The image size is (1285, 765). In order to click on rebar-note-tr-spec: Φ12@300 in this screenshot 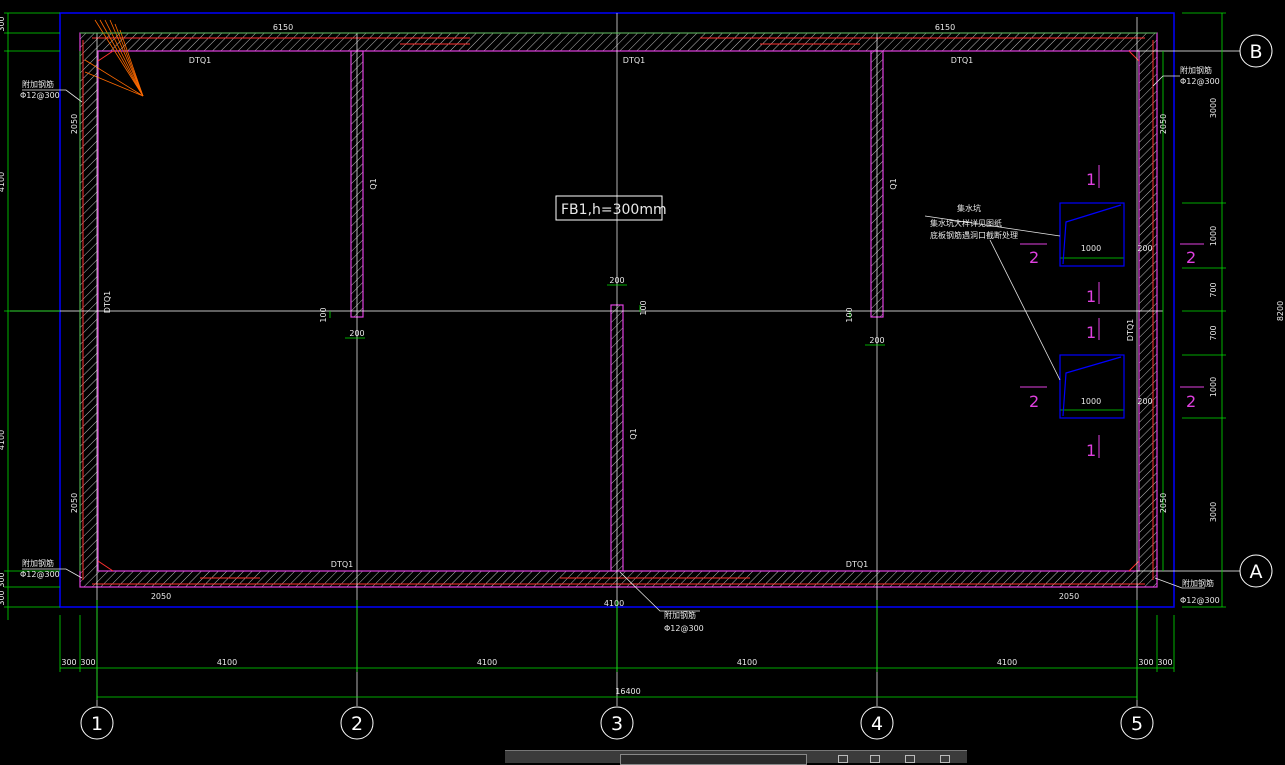, I will do `click(1200, 81)`.